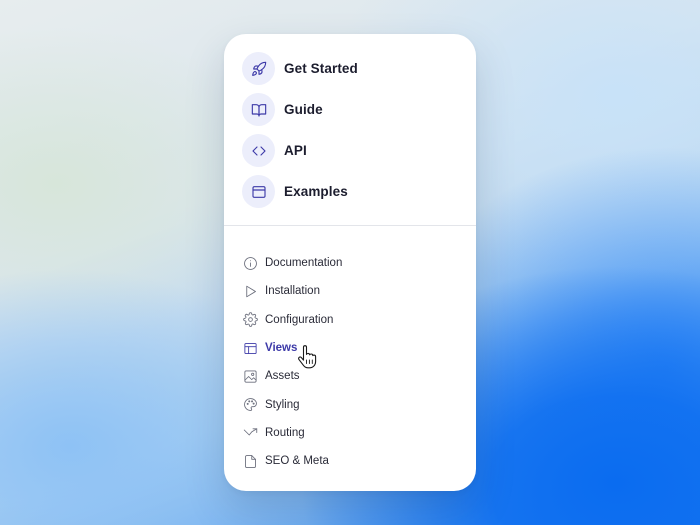 The width and height of the screenshot is (700, 525). Describe the element at coordinates (350, 150) in the screenshot. I see `nav-item-api: API` at that location.